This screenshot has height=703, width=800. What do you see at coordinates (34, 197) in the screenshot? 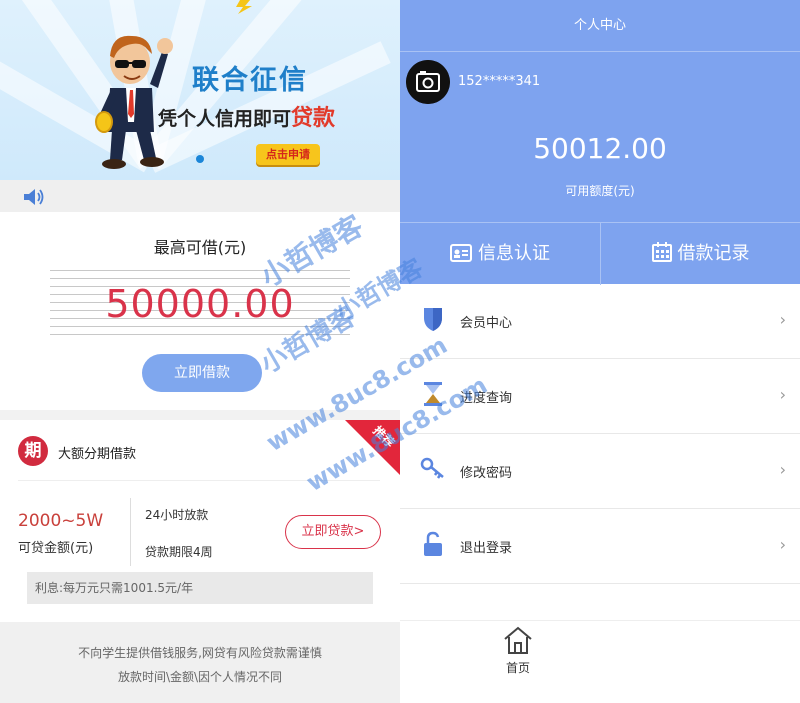
I see `speaker-icon` at bounding box center [34, 197].